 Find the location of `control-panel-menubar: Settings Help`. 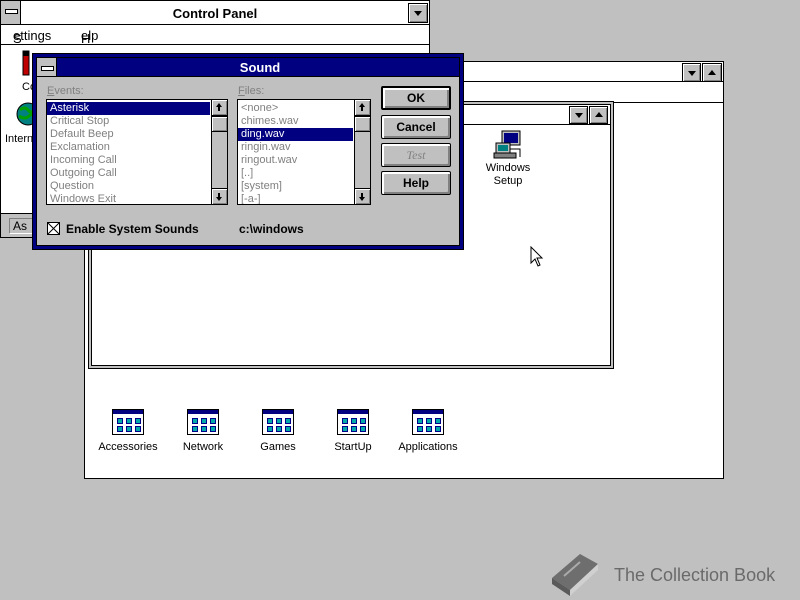

control-panel-menubar: Settings Help is located at coordinates (215, 35).